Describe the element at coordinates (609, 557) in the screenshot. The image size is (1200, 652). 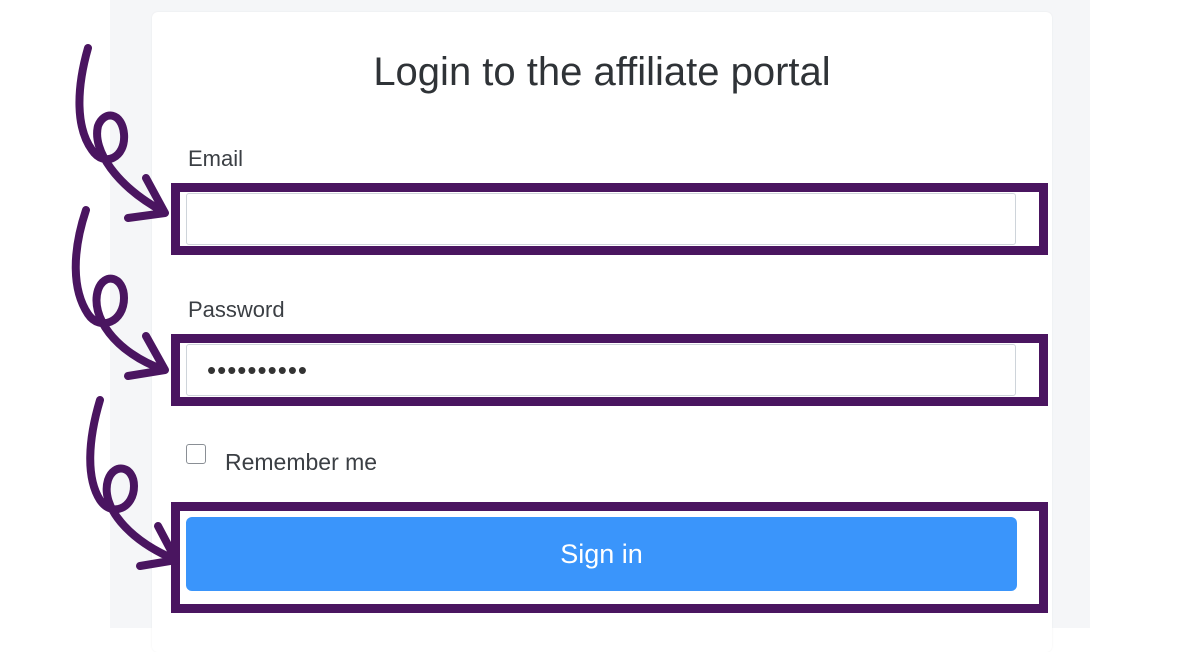
I see `sign-in-highlight-frame` at that location.